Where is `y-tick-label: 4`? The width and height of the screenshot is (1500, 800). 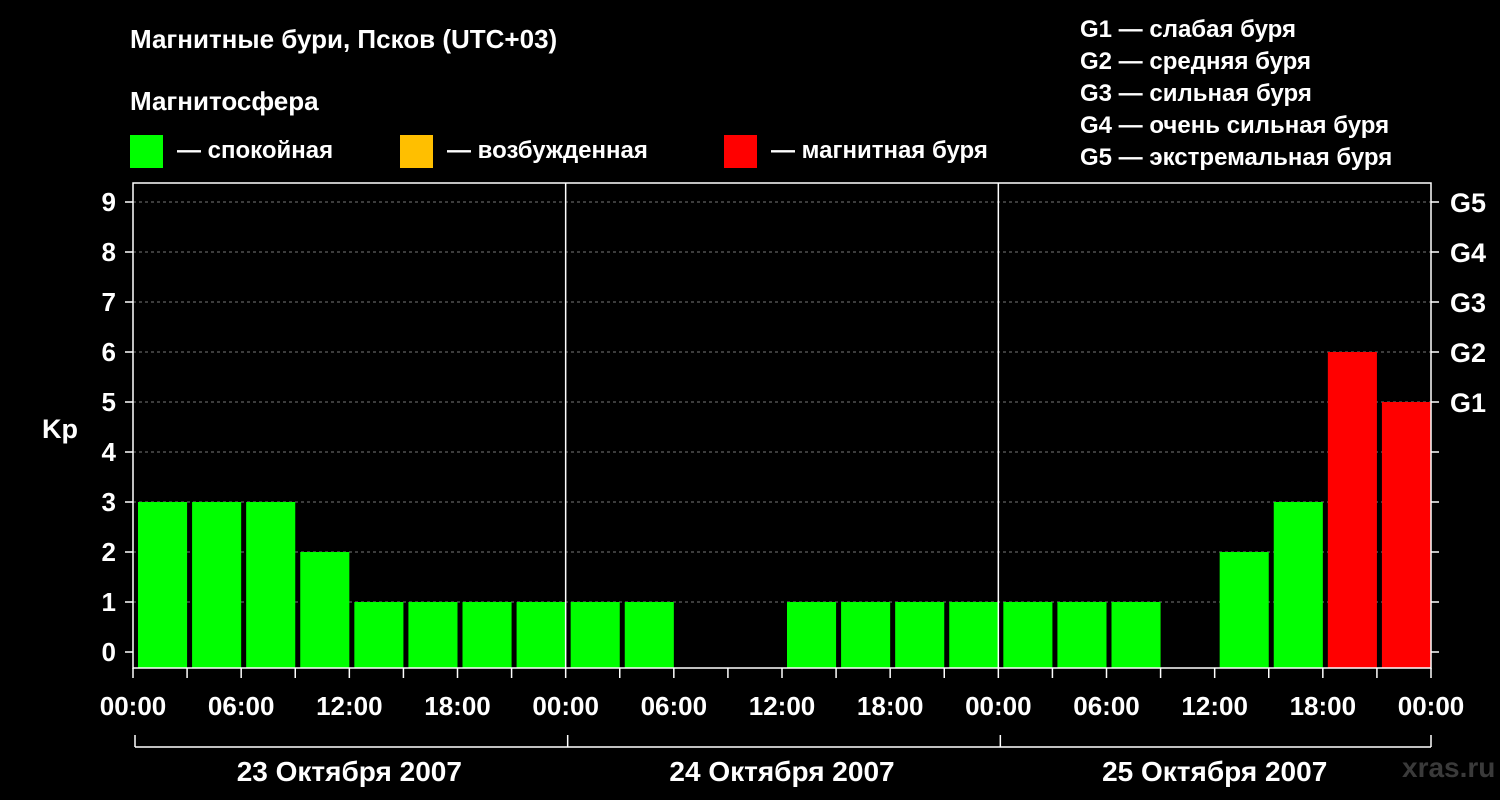 y-tick-label: 4 is located at coordinates (109, 452).